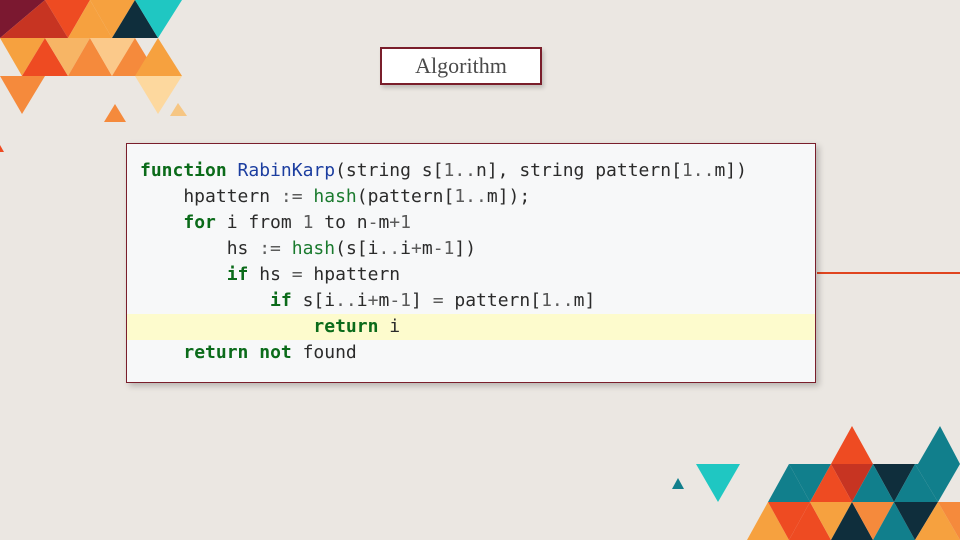  What do you see at coordinates (286, 170) in the screenshot?
I see `code-token: RabinKarp` at bounding box center [286, 170].